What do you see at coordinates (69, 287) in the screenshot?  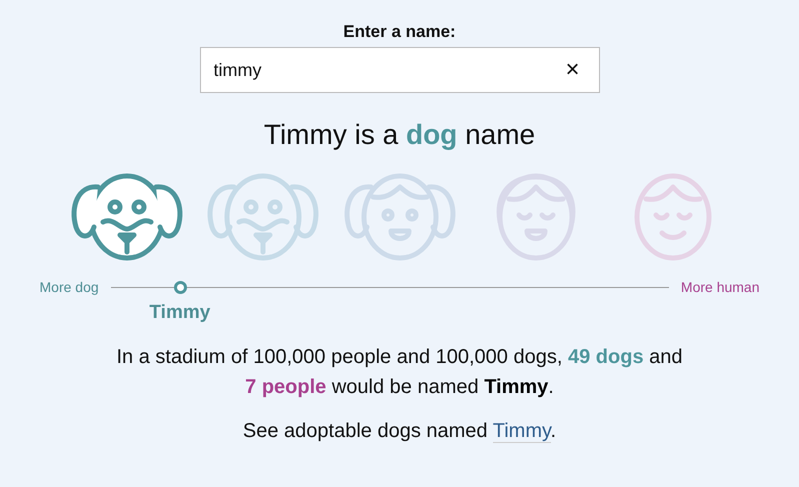 I see `scale-left-label: More dog` at bounding box center [69, 287].